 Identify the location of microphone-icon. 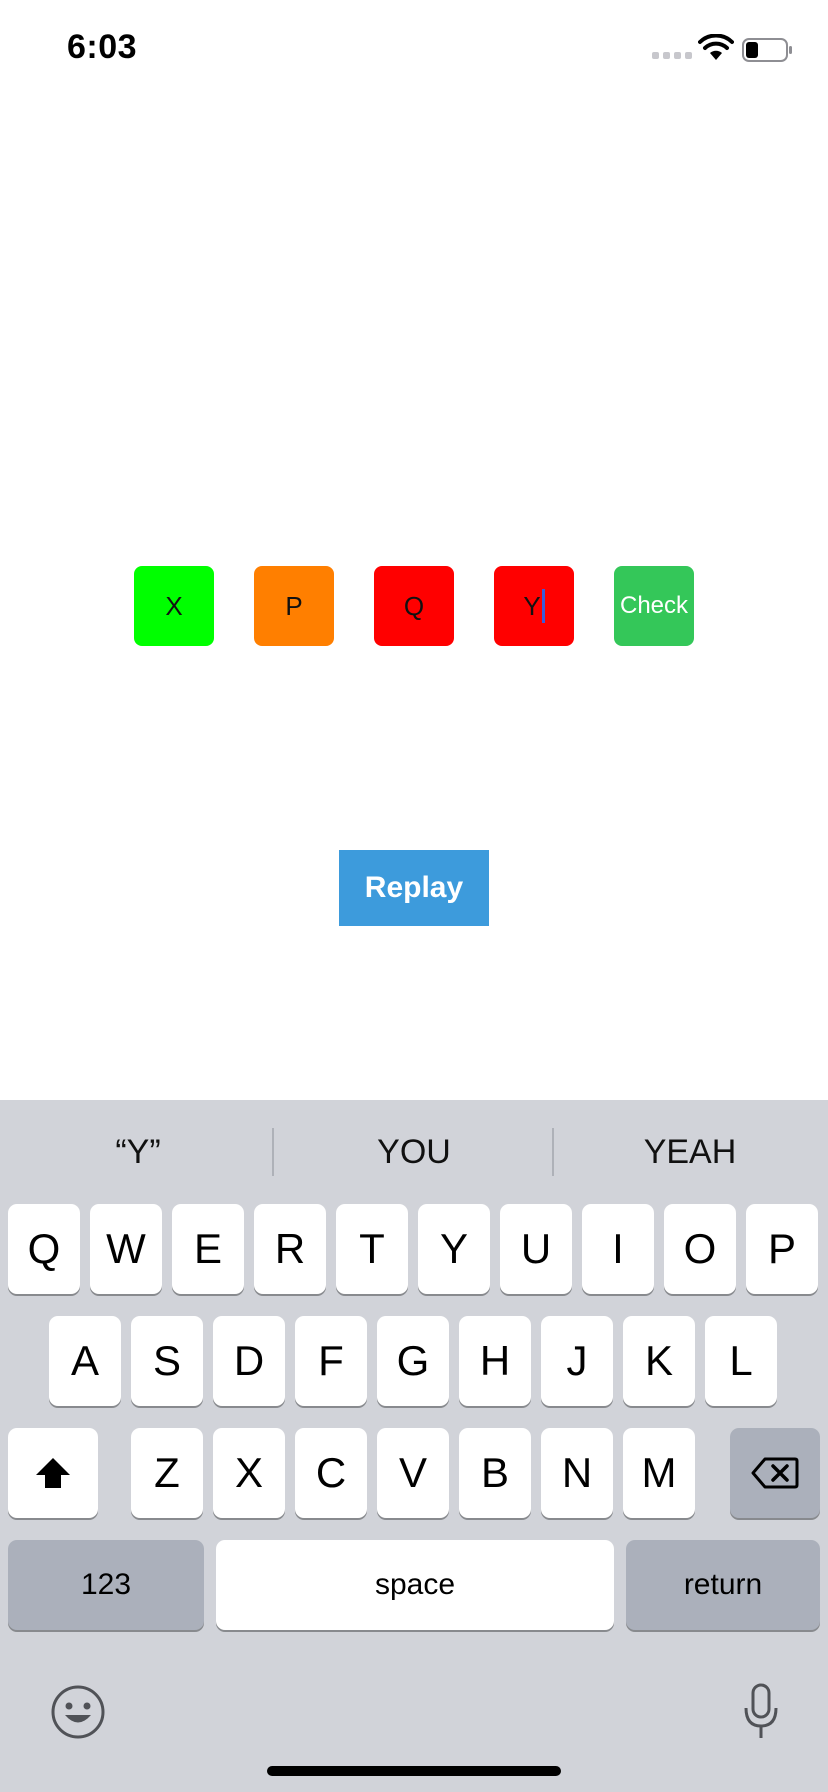
(761, 1712).